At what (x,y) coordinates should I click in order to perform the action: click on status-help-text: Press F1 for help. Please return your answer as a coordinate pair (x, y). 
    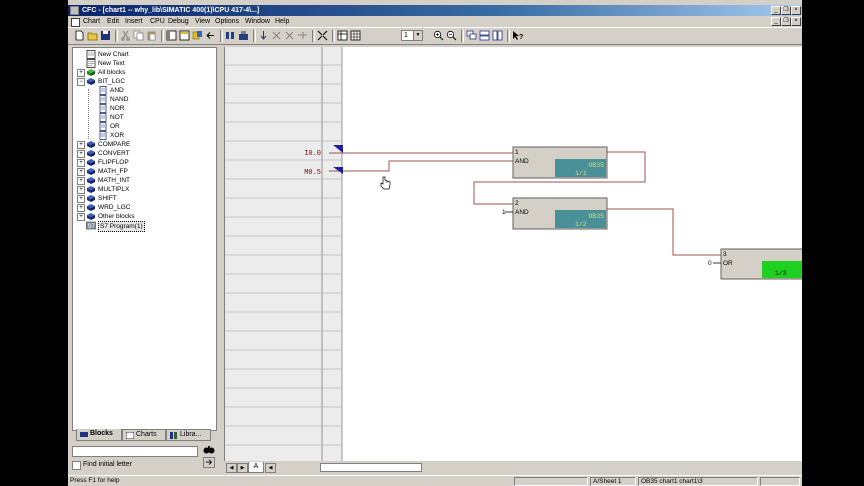
    Looking at the image, I should click on (95, 480).